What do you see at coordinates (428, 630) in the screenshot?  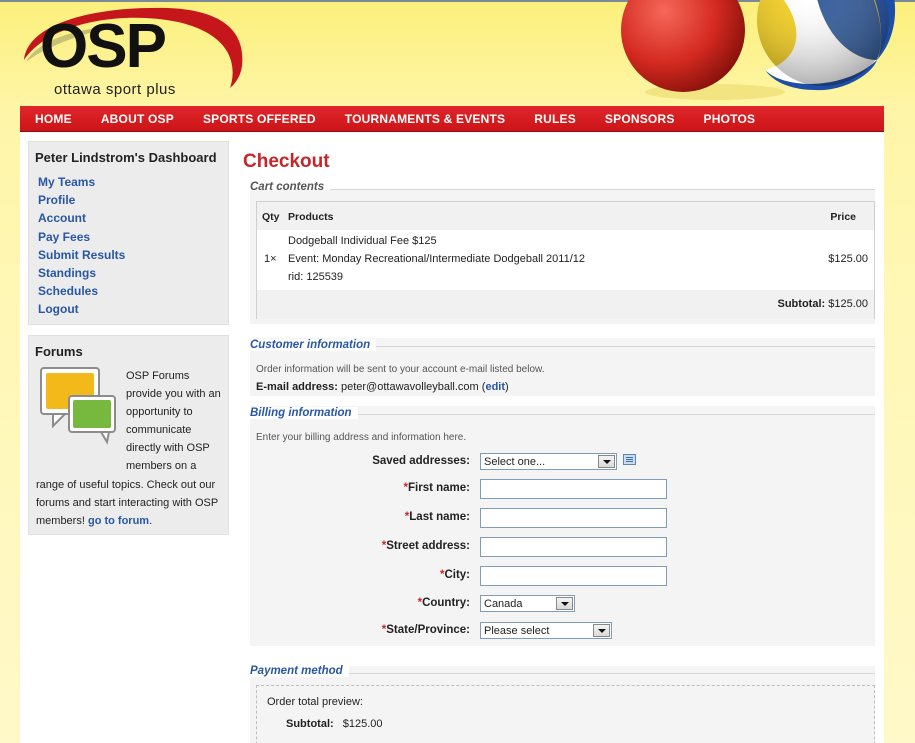 I see `state-province-label-text: State/Province:` at bounding box center [428, 630].